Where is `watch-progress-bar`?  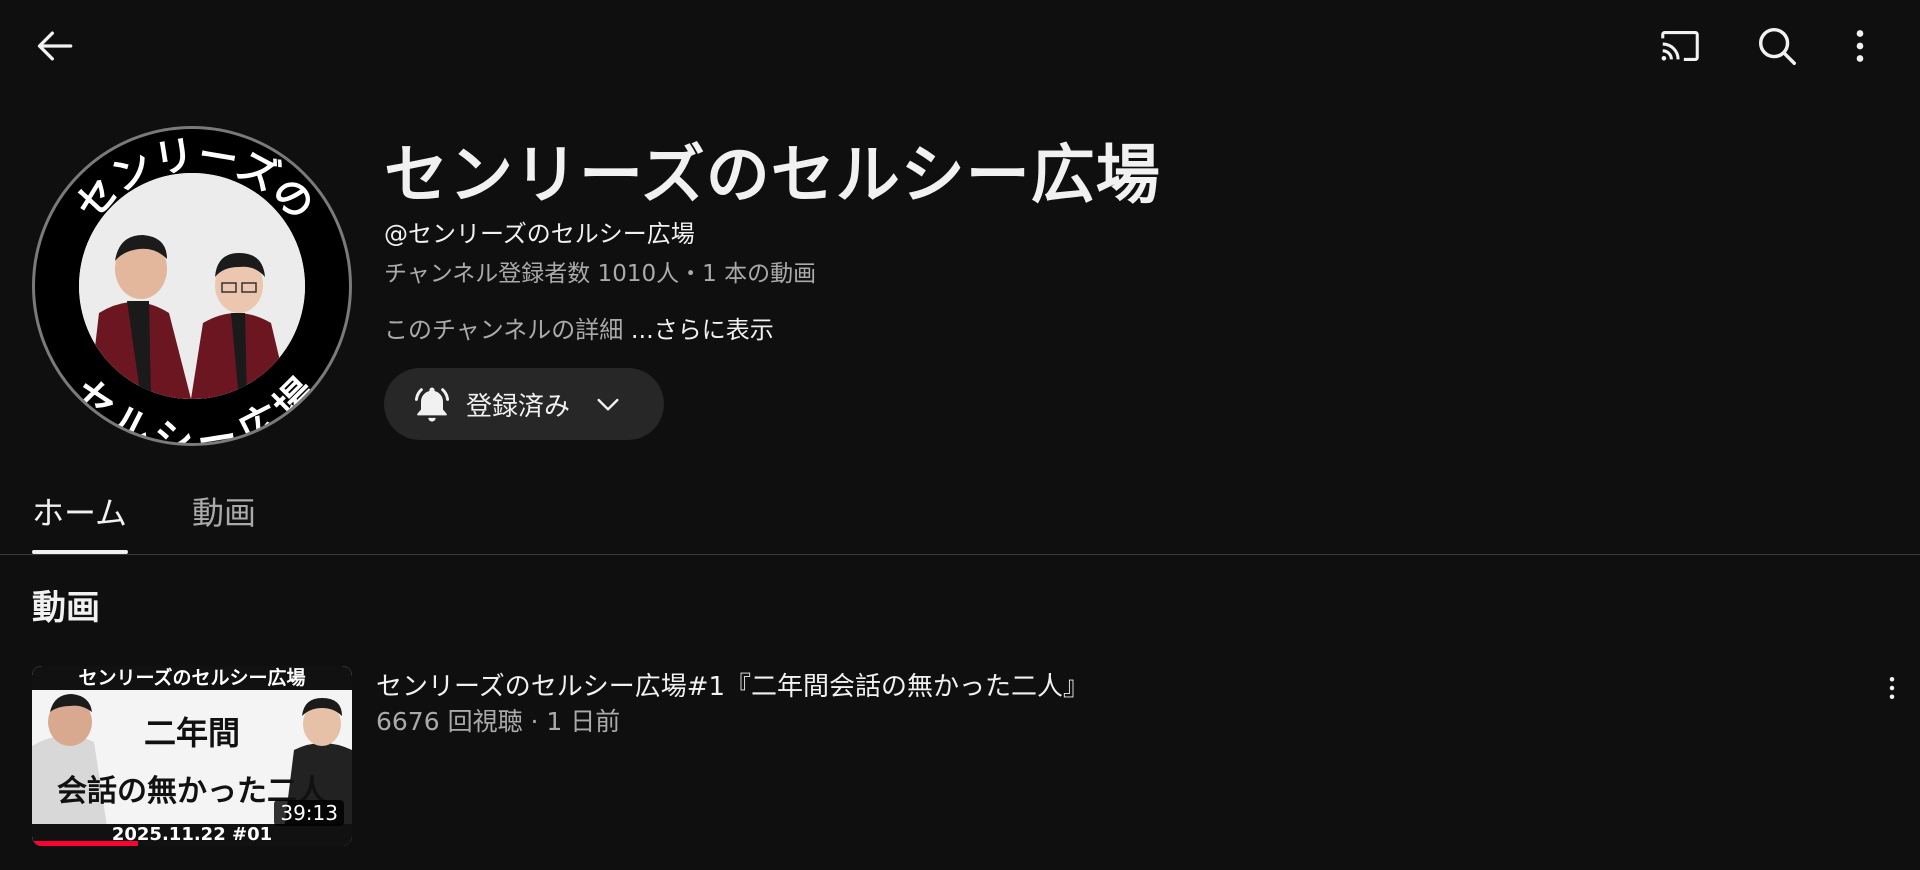 watch-progress-bar is located at coordinates (85, 843).